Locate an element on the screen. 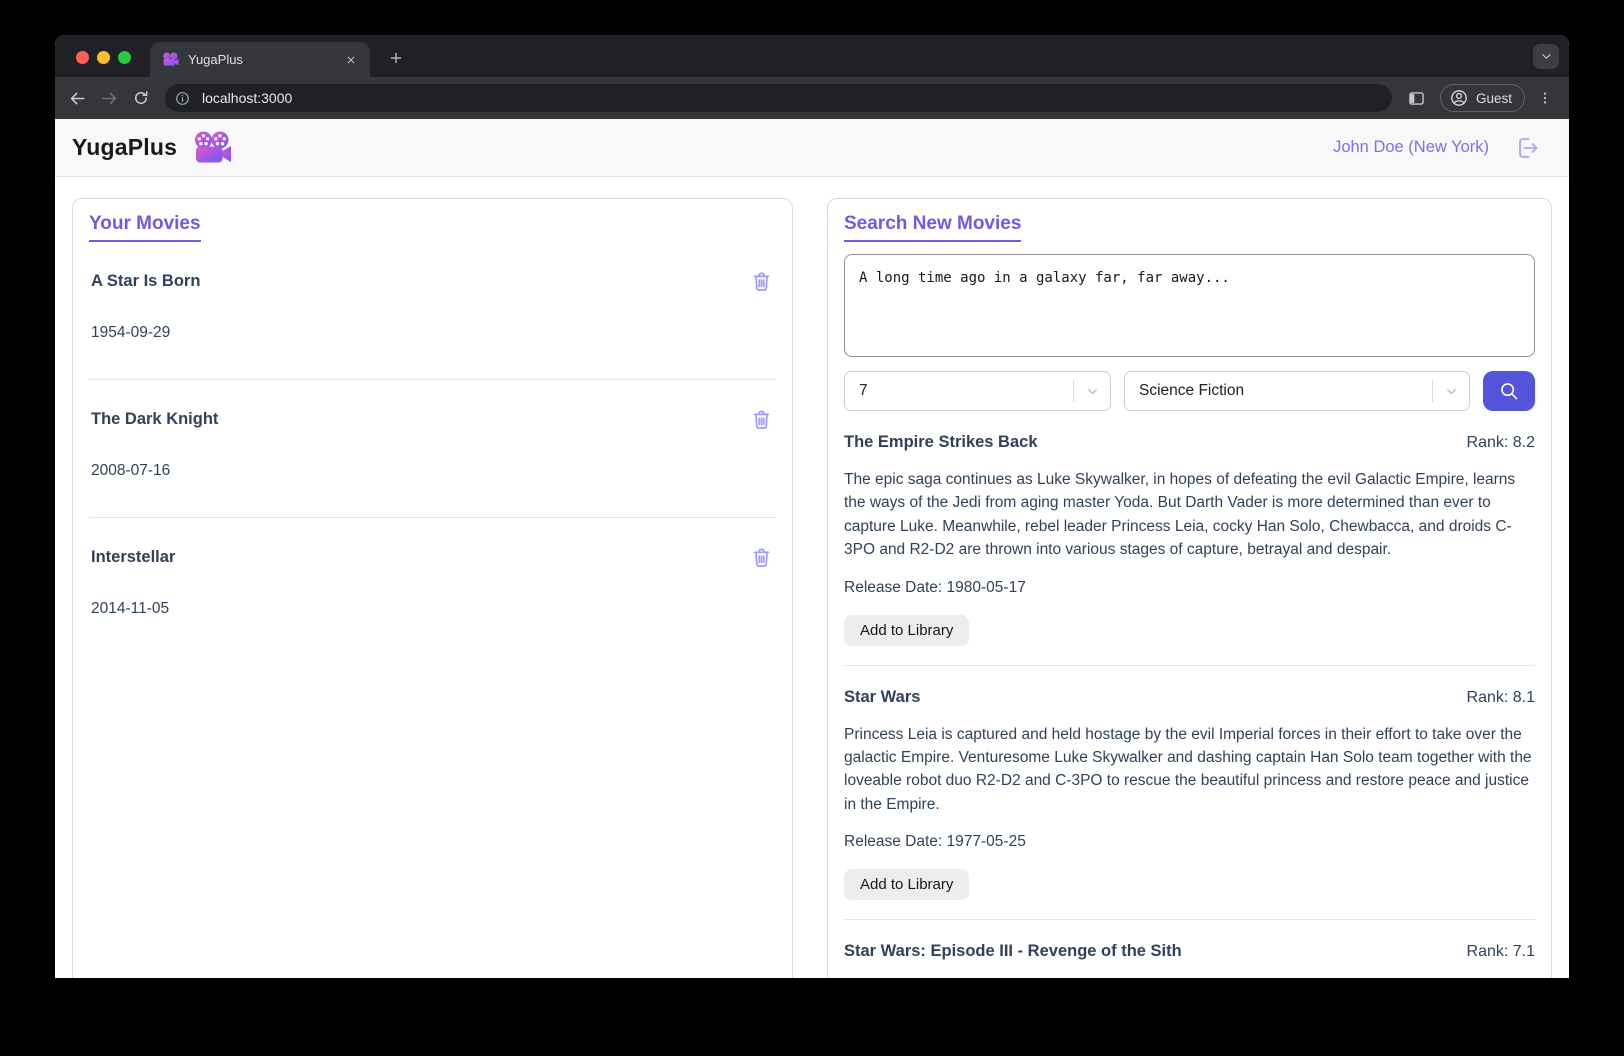 The width and height of the screenshot is (1624, 1056). browser-tab: YugaPlus is located at coordinates (260, 59).